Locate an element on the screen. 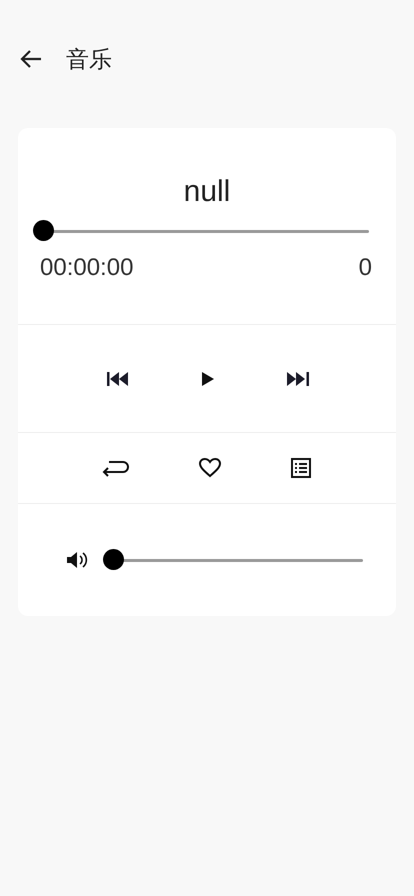 This screenshot has width=414, height=896. list-icon is located at coordinates (301, 468).